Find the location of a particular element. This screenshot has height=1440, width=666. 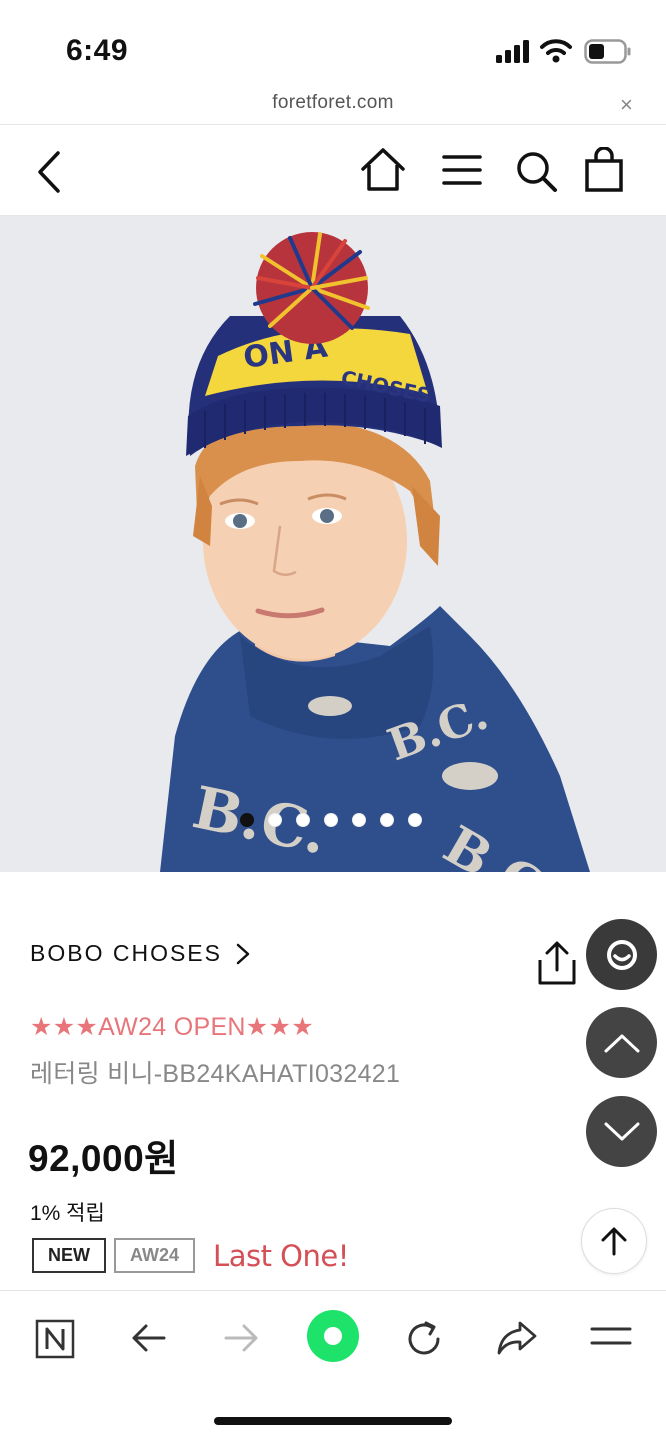

to-top-icon is located at coordinates (614, 1241).